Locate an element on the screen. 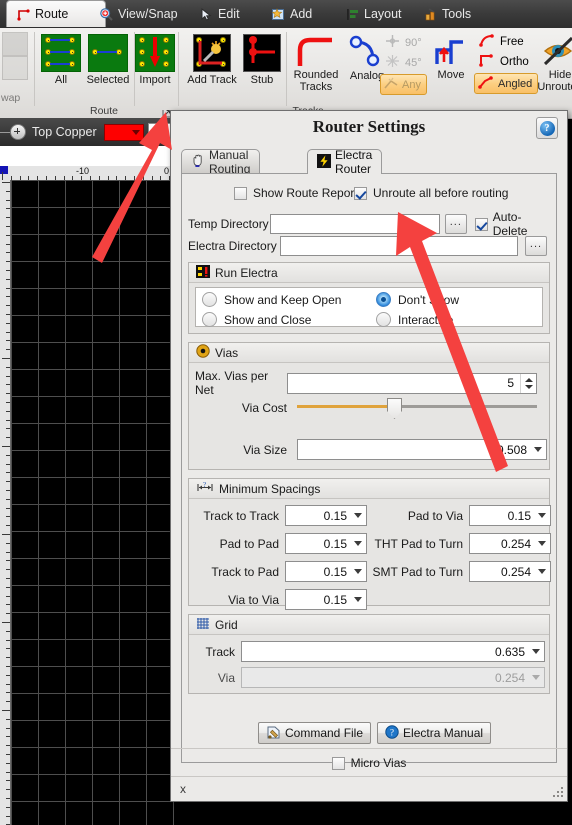  smt-pad-to-turn-combo: 0.254 is located at coordinates (510, 571).